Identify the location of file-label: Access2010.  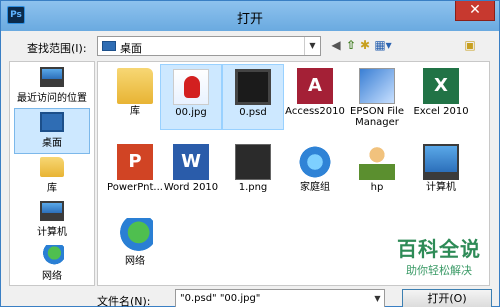
(315, 111).